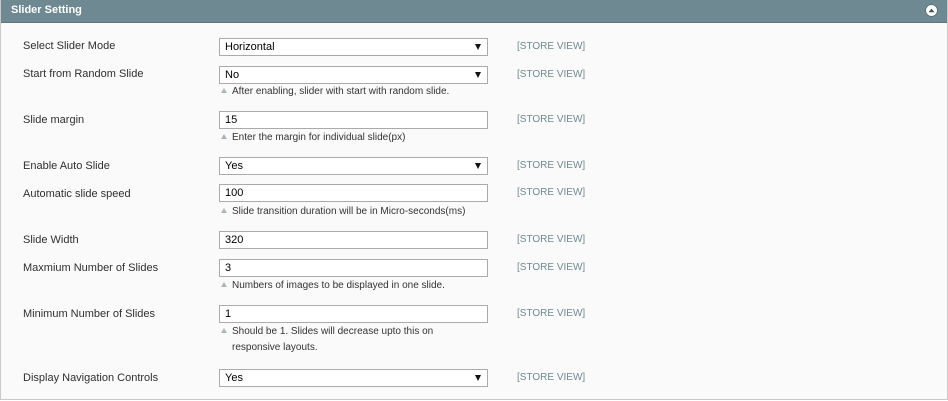 Image resolution: width=948 pixels, height=401 pixels. I want to click on label-slide-margin: Slide margin, so click(54, 120).